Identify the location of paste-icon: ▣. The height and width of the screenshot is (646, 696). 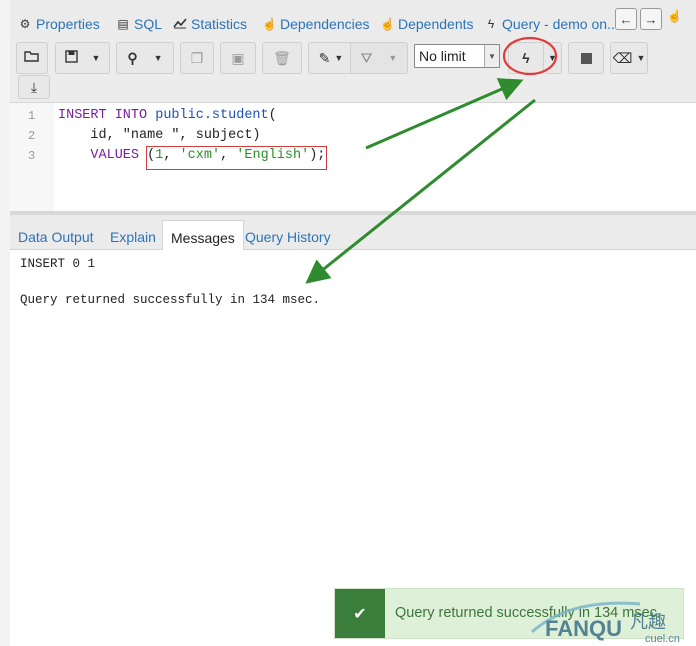
(238, 57).